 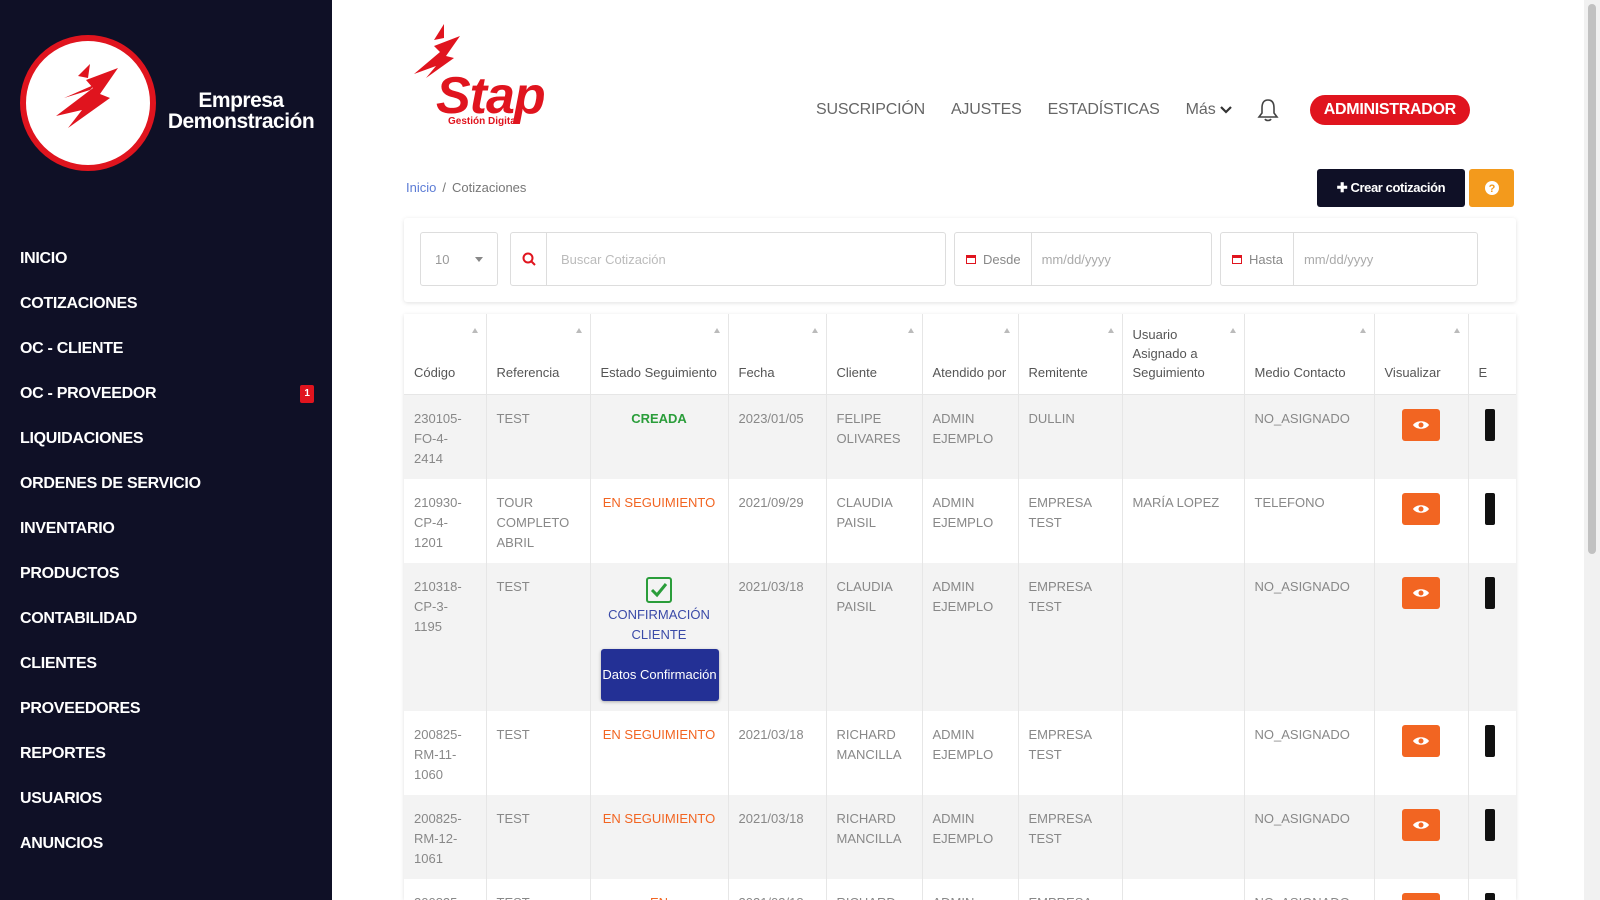 What do you see at coordinates (777, 354) in the screenshot?
I see `column-header-fecha: Fecha` at bounding box center [777, 354].